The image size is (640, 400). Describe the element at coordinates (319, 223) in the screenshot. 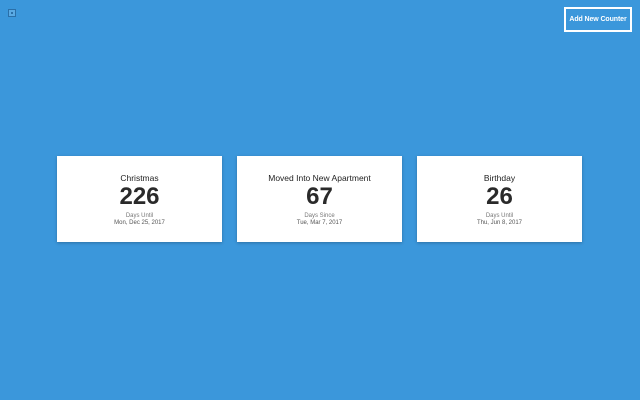

I see `counter-date: Tue, Mar 7, 2017` at that location.